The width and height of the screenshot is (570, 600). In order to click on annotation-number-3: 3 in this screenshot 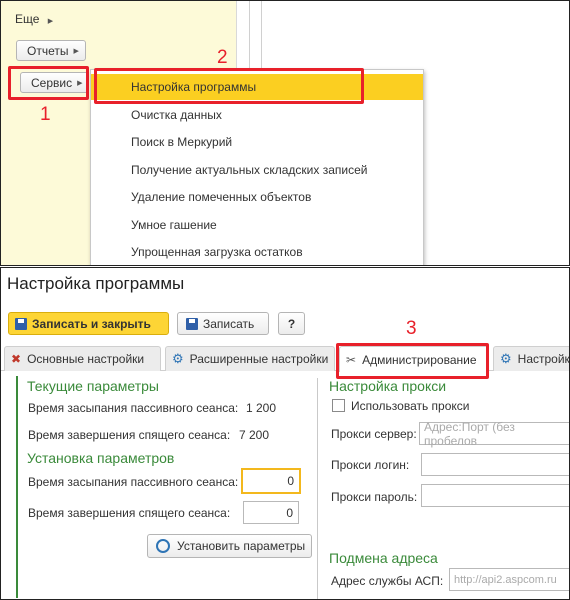, I will do `click(411, 328)`.